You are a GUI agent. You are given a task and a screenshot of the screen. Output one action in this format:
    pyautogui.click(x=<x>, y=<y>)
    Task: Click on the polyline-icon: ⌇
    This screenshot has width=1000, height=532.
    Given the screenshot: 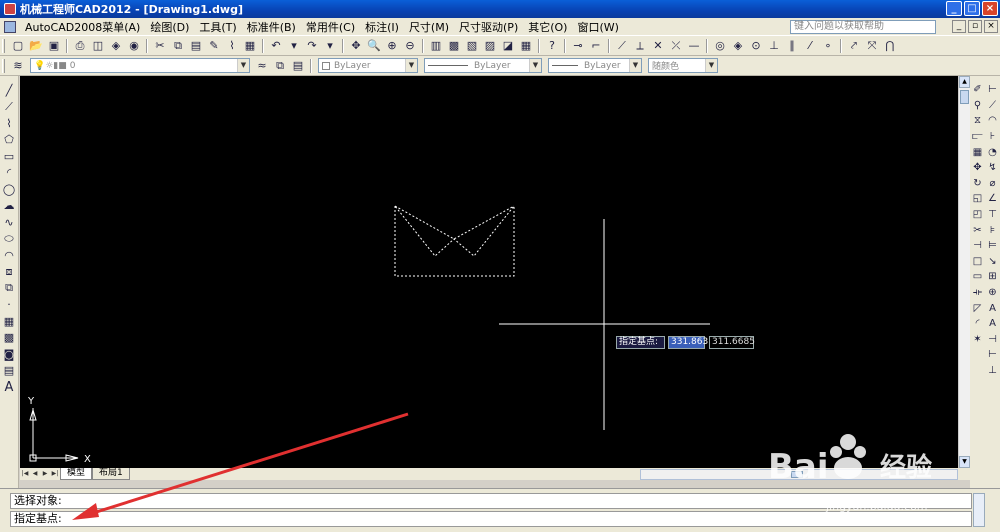 What is the action you would take?
    pyautogui.click(x=9, y=123)
    